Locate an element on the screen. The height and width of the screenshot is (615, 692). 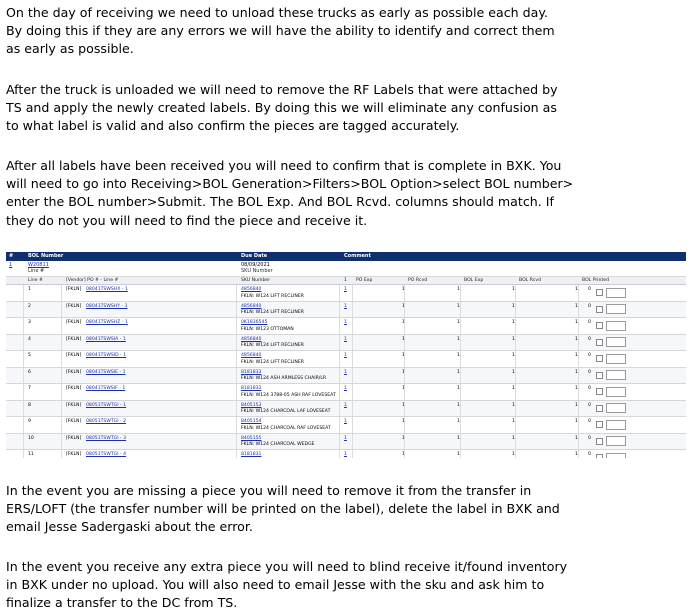
po-link: 08041TSWSIF - 1 is located at coordinates (105, 388).